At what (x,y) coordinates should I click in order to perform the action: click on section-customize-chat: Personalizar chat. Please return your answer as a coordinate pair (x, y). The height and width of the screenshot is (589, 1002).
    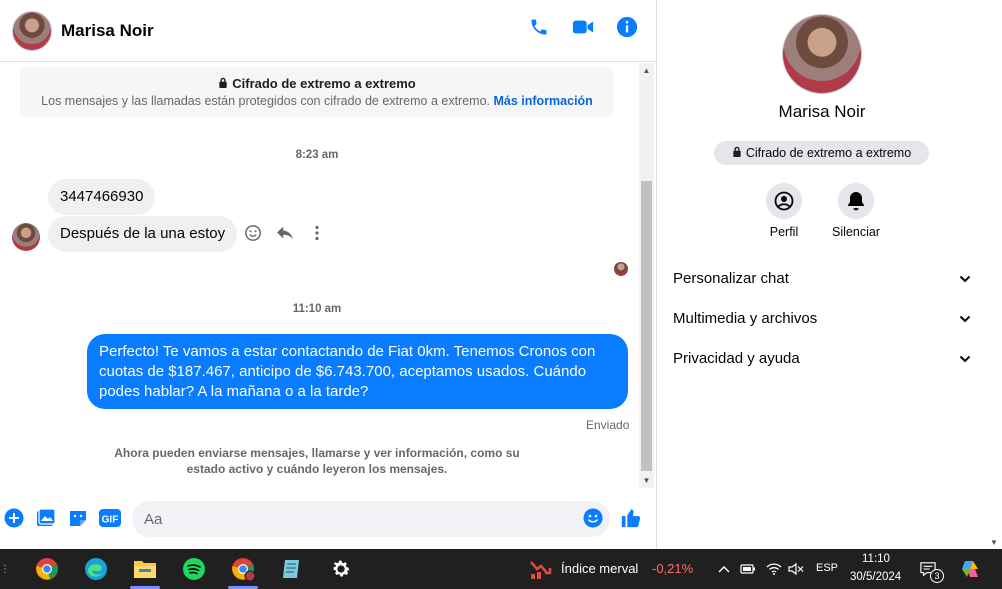
    Looking at the image, I should click on (822, 278).